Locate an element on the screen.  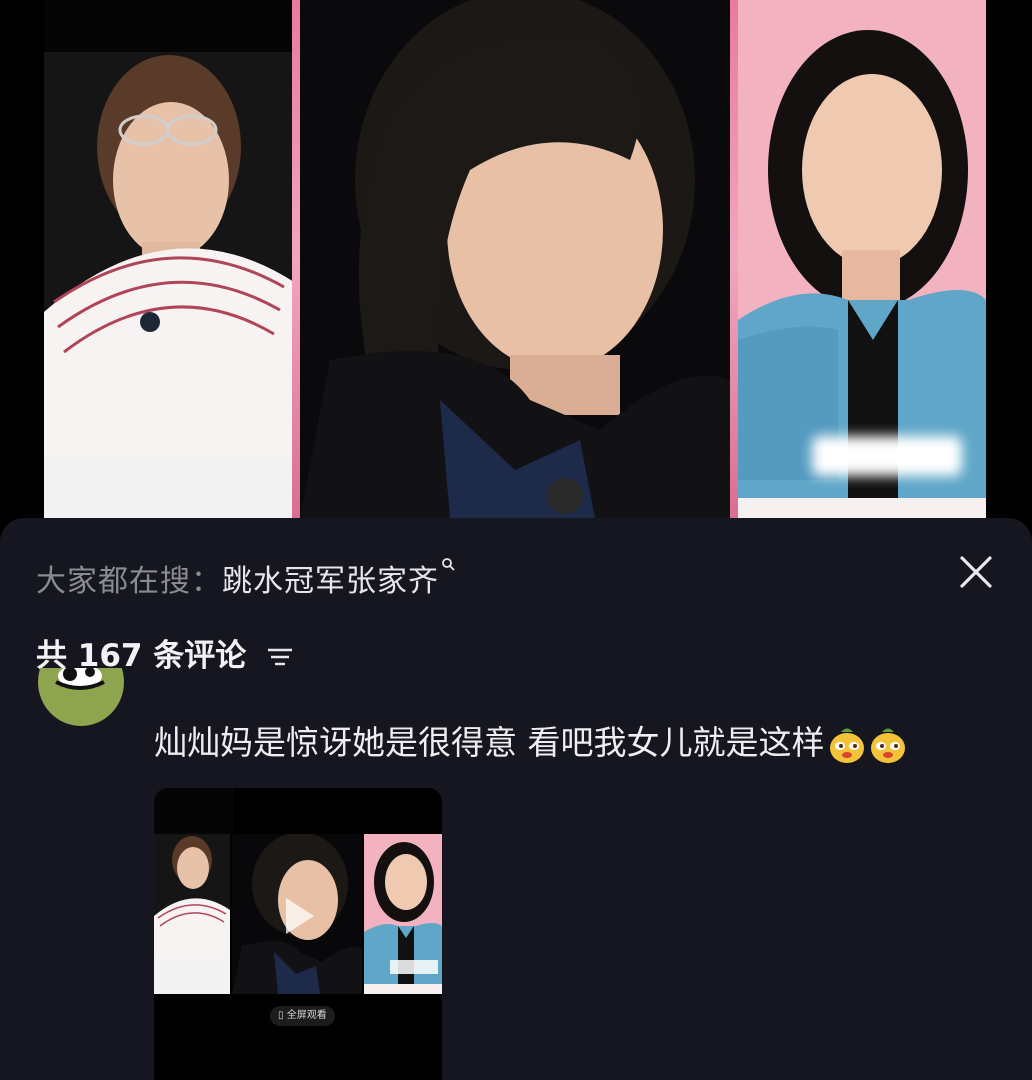
avatar is located at coordinates (81, 706).